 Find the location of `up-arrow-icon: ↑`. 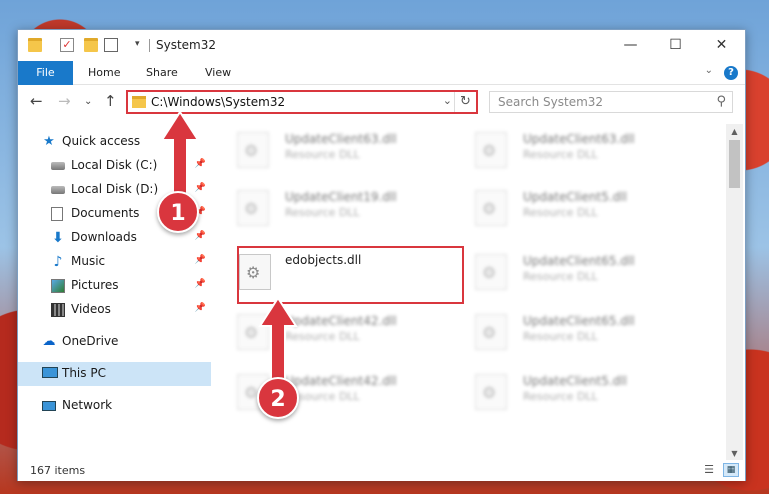

up-arrow-icon: ↑ is located at coordinates (110, 101).